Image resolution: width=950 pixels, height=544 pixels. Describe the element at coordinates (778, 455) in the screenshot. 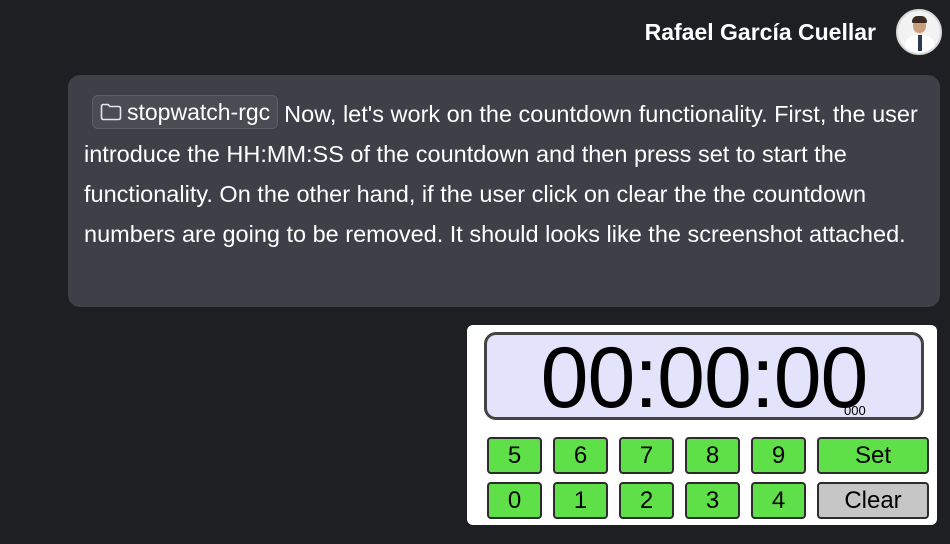

I see `key-9: 9` at that location.